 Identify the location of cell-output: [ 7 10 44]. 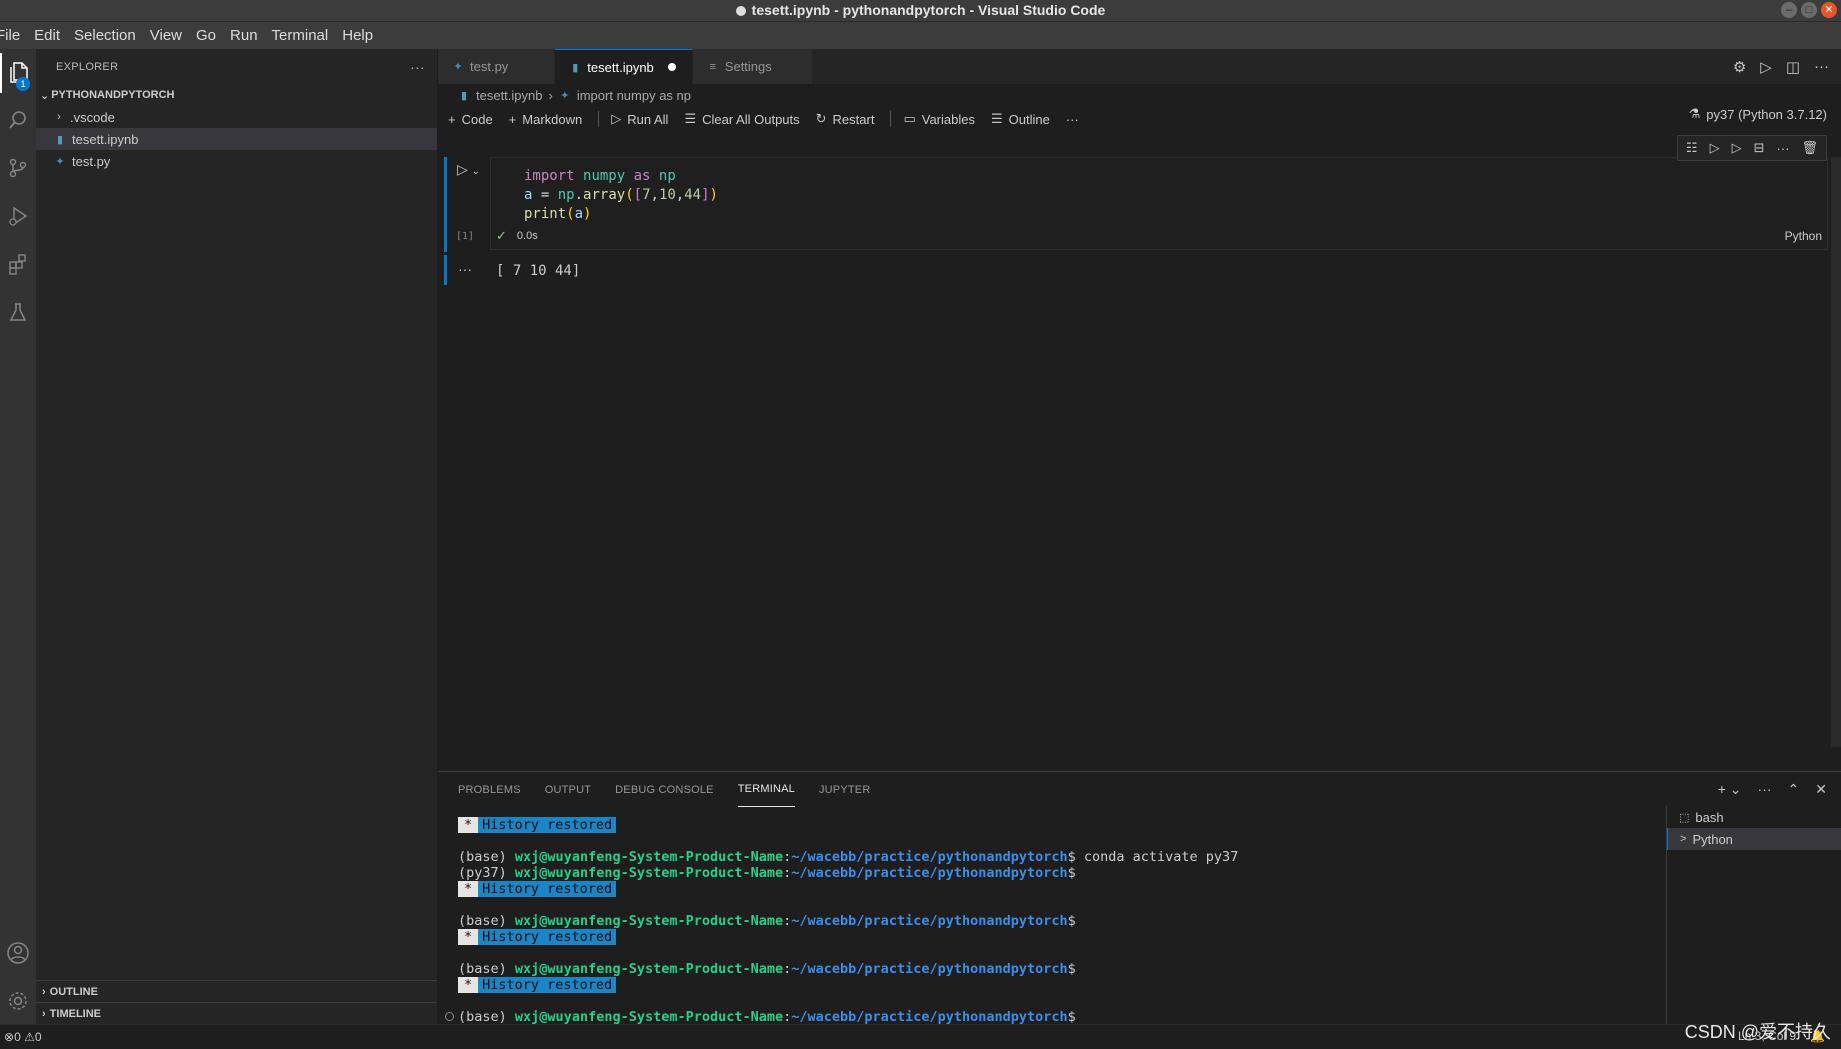
(538, 271).